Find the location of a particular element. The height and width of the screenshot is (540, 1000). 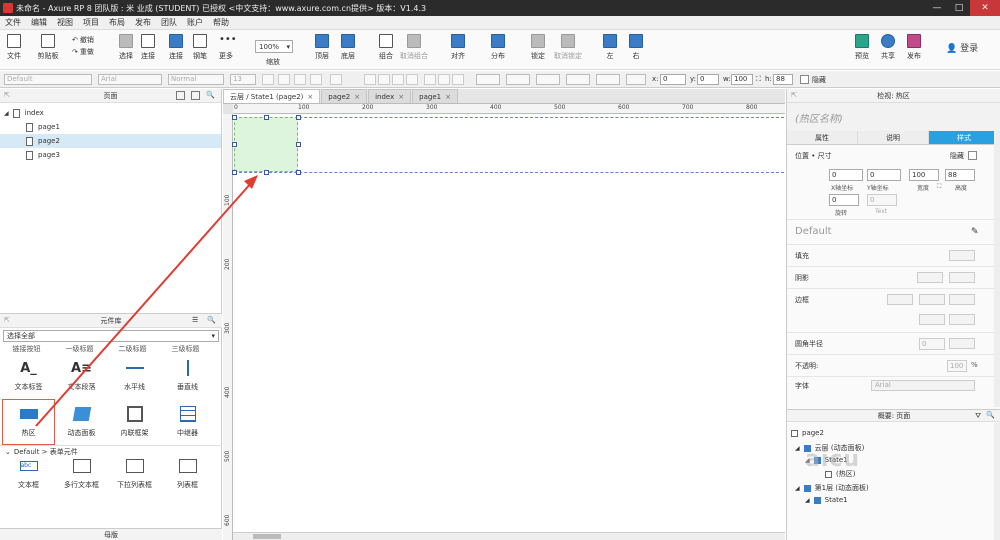

file-button: 文件 is located at coordinates (14, 47).